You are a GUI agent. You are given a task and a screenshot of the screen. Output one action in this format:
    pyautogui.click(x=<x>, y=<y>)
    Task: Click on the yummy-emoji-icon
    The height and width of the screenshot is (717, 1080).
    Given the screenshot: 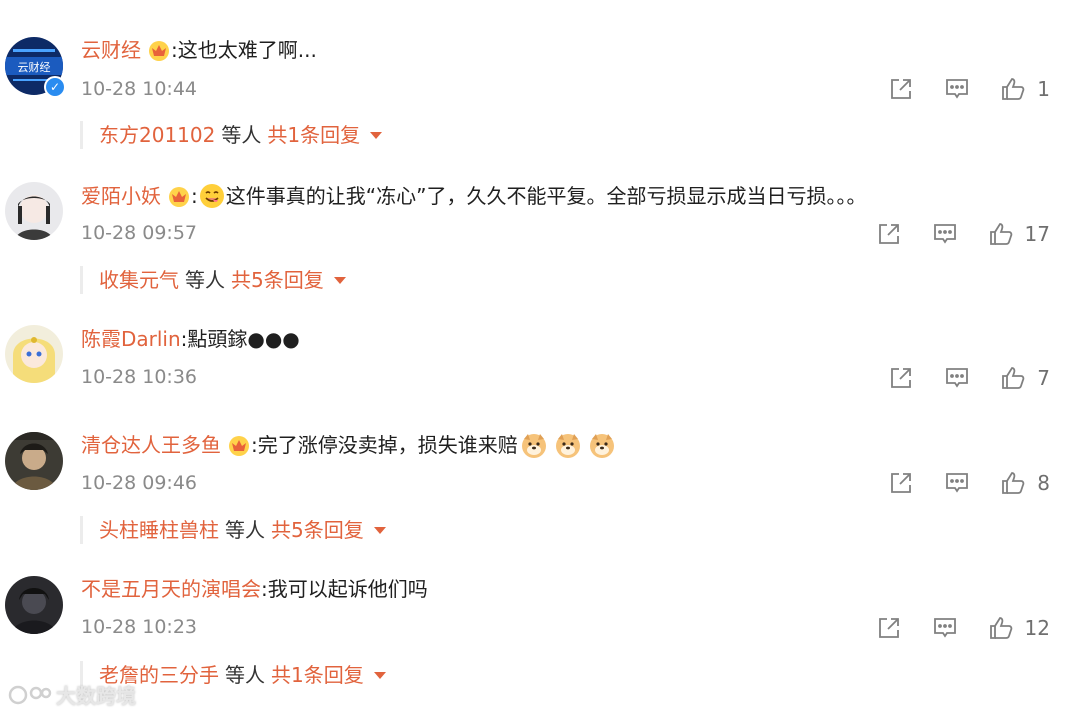 What is the action you would take?
    pyautogui.click(x=212, y=196)
    